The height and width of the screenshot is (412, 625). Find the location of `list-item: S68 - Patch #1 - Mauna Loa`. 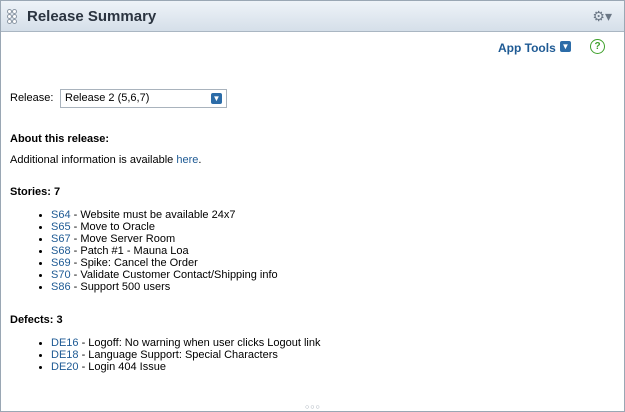

list-item: S68 - Patch #1 - Mauna Loa is located at coordinates (157, 251).